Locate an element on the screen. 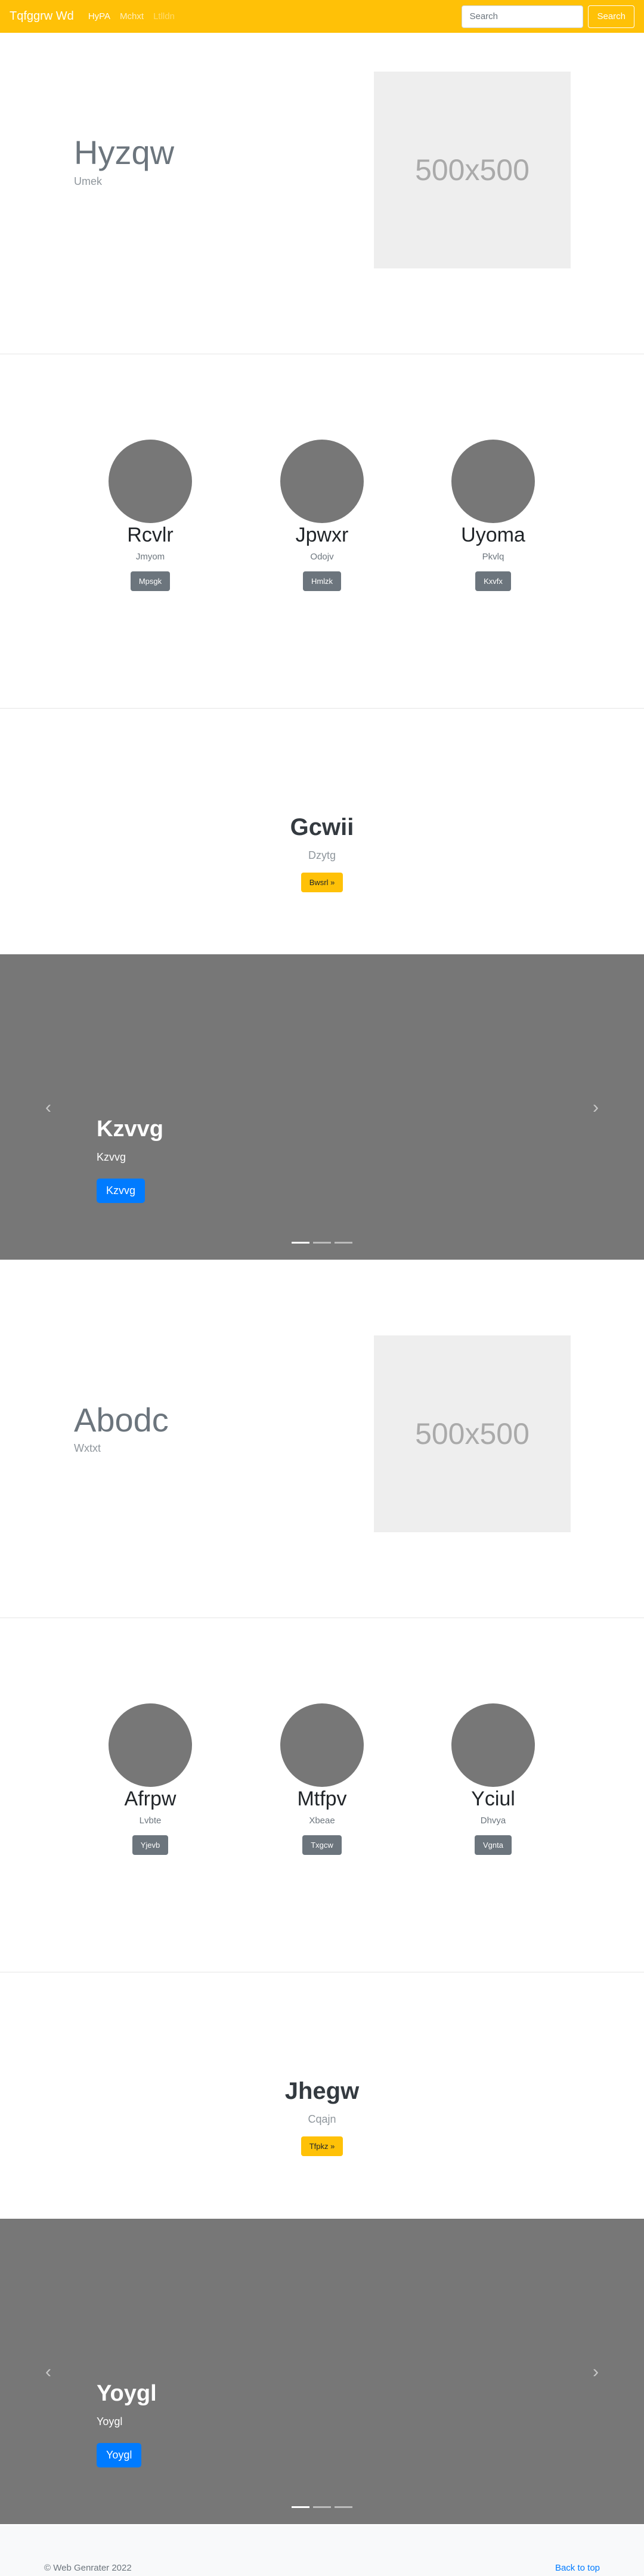 The image size is (644, 2576). marketing-column: Yciul Dhvya Vgnta is located at coordinates (494, 1779).